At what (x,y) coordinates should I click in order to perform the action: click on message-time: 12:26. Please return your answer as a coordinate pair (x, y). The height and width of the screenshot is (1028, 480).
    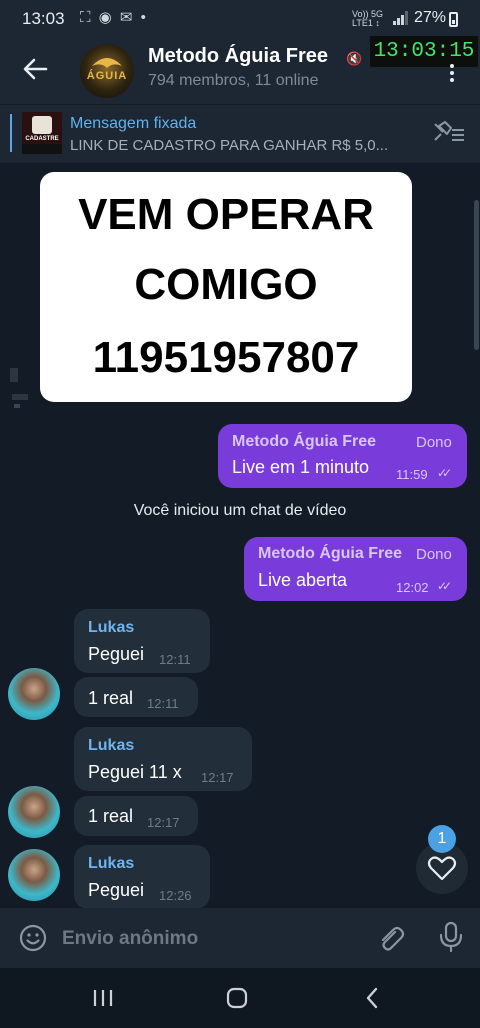
    Looking at the image, I should click on (175, 895).